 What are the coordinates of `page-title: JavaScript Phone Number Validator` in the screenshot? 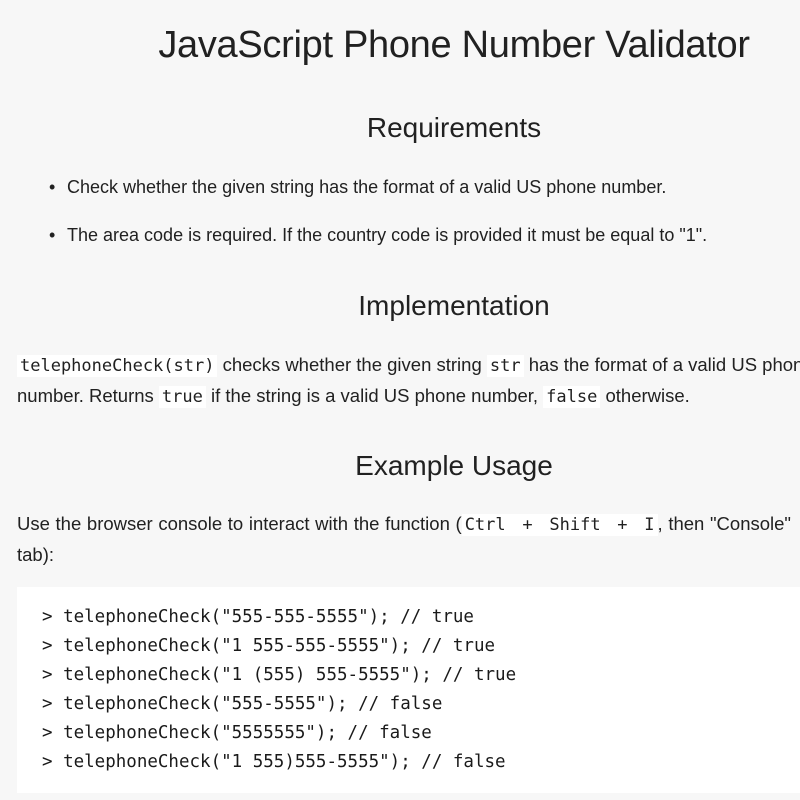 It's located at (454, 45).